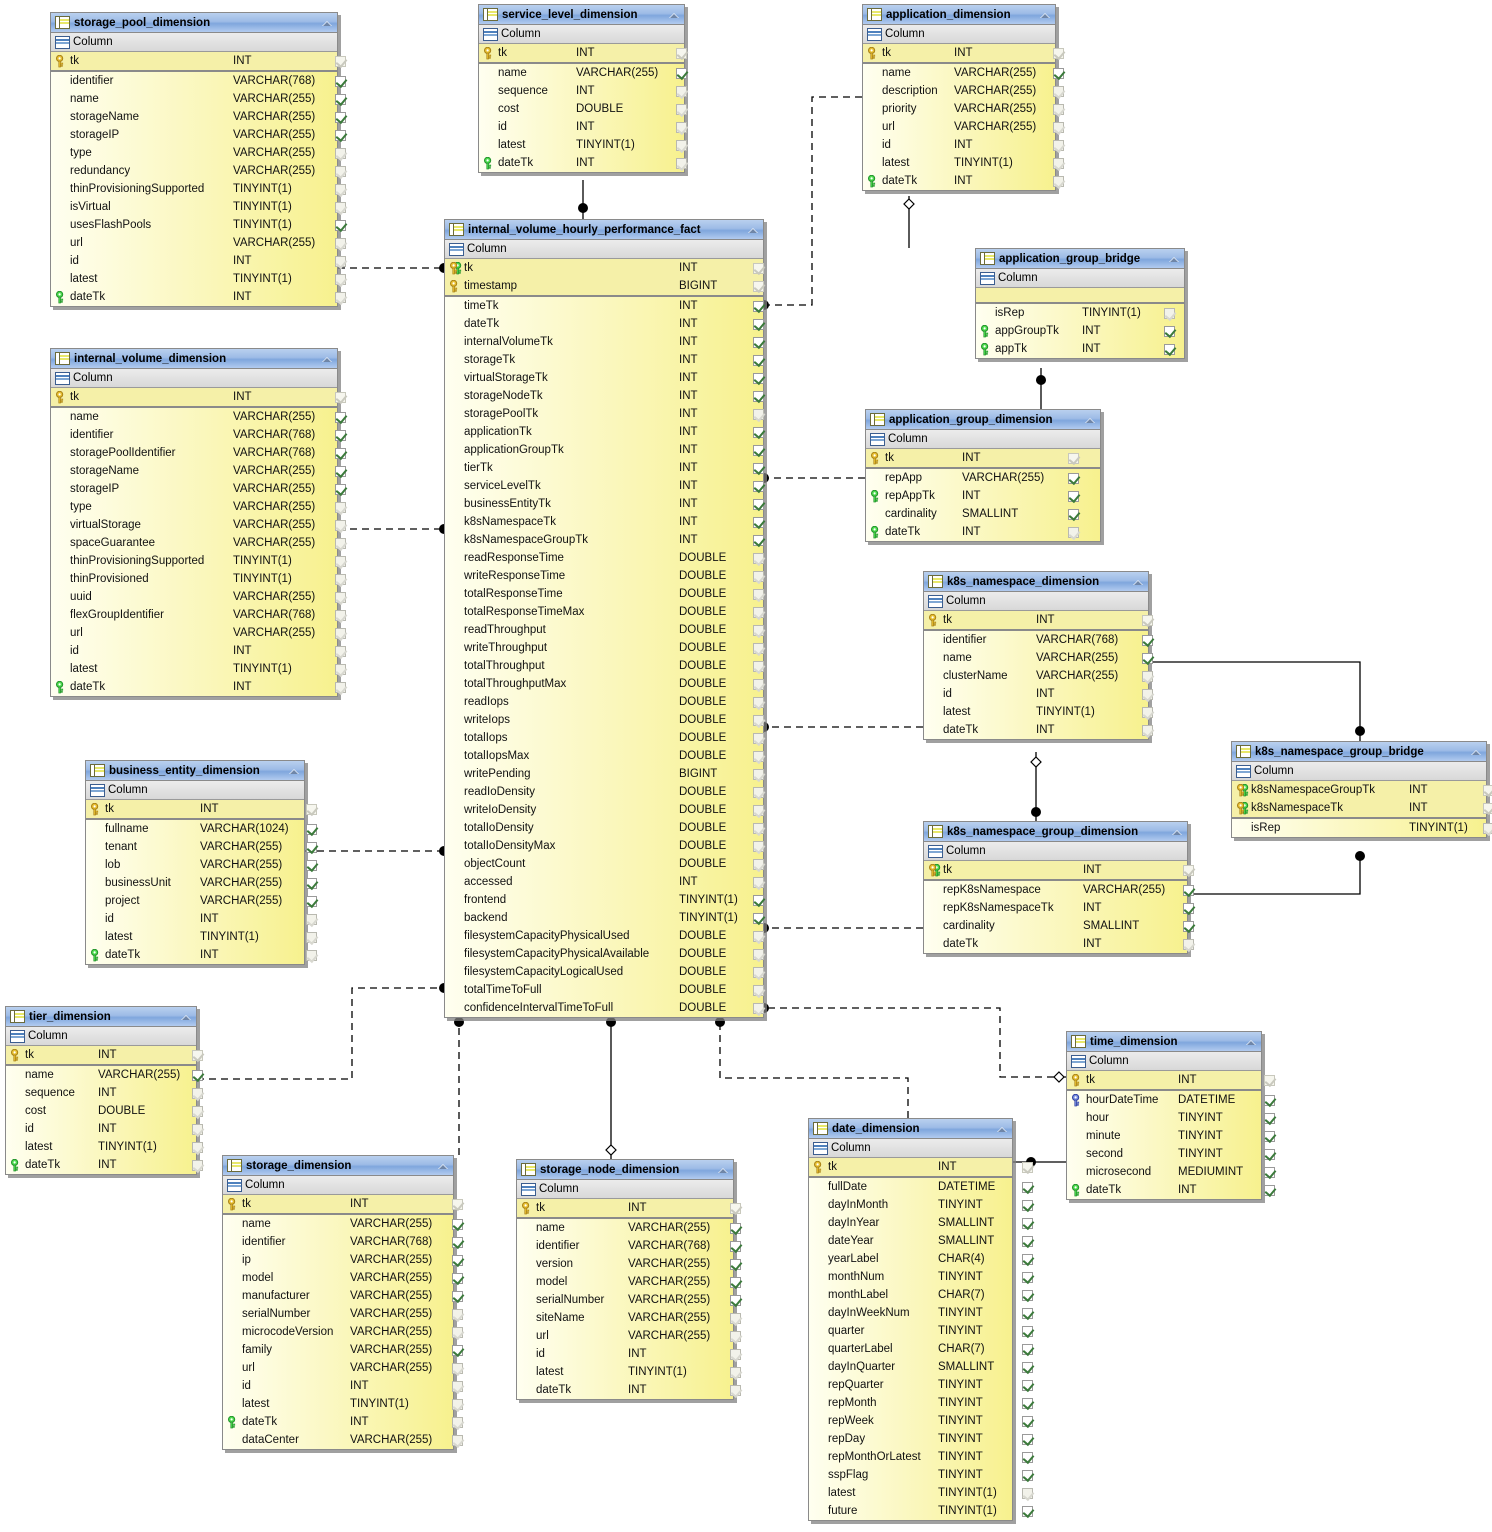 This screenshot has height=1532, width=1492. I want to click on column-row: appTk INT, so click(1080, 349).